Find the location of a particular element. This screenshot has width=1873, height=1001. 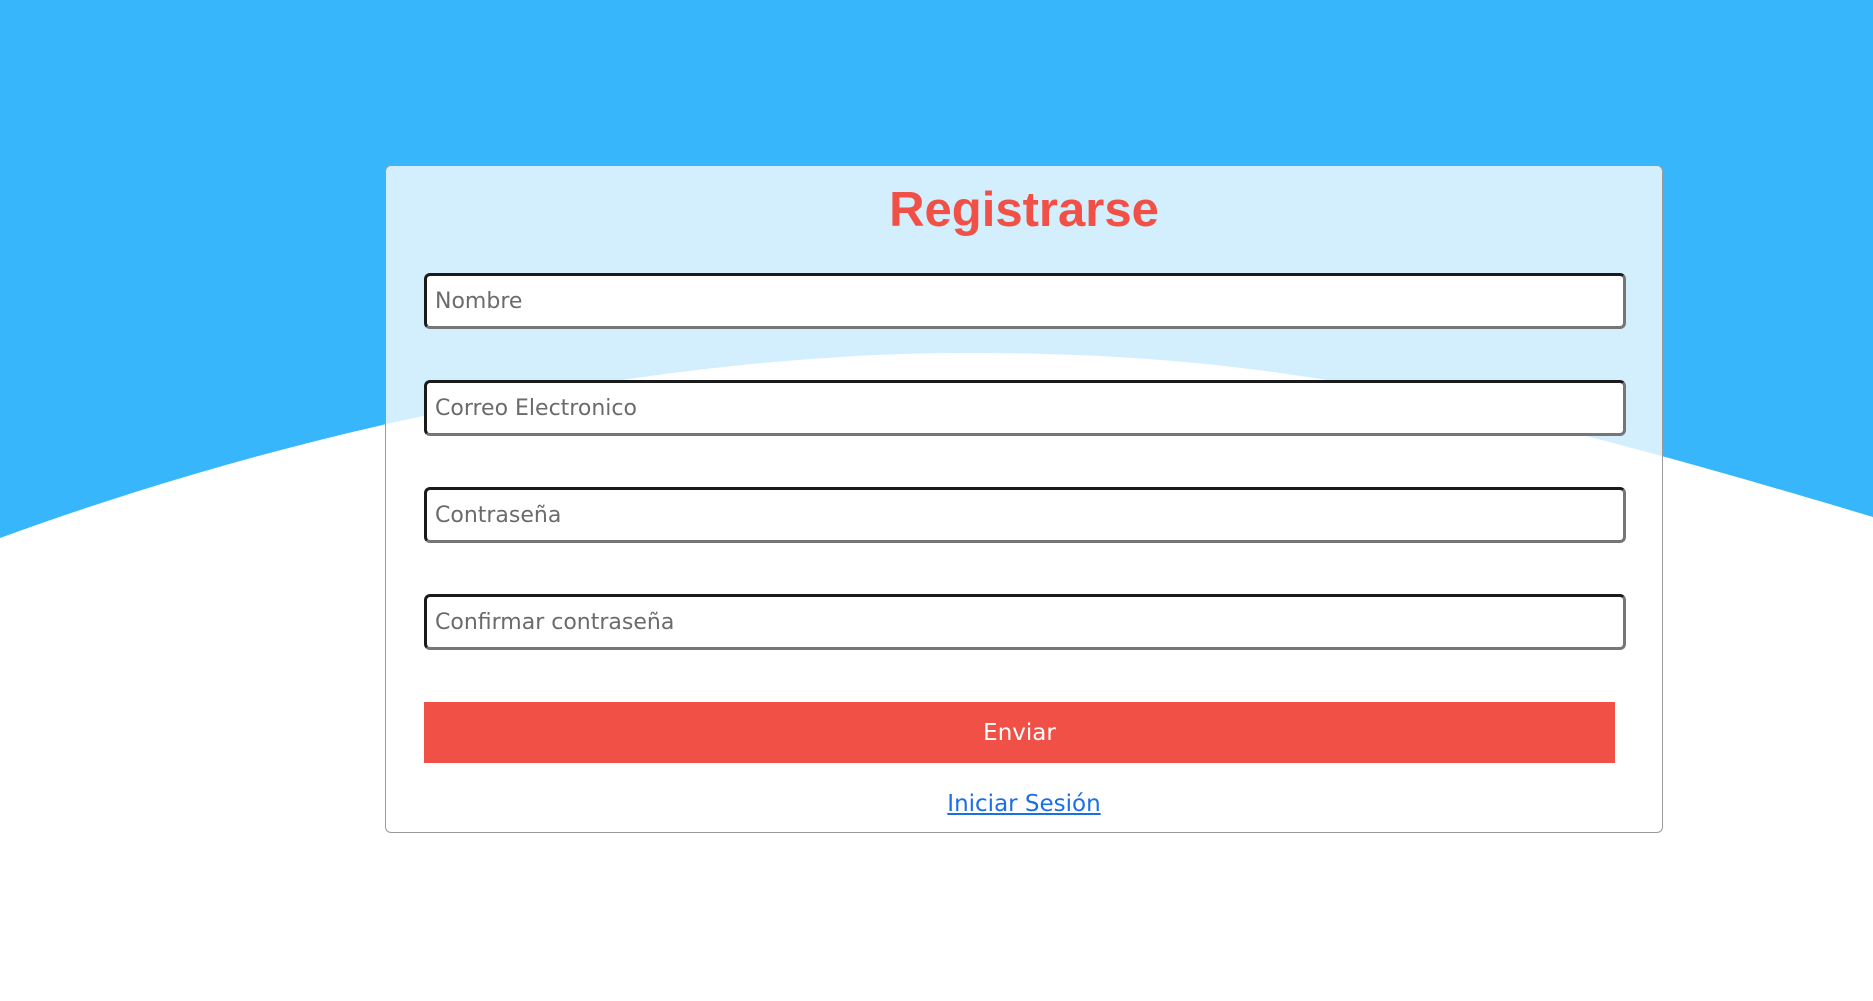

submit-button: Enviar is located at coordinates (1019, 732).